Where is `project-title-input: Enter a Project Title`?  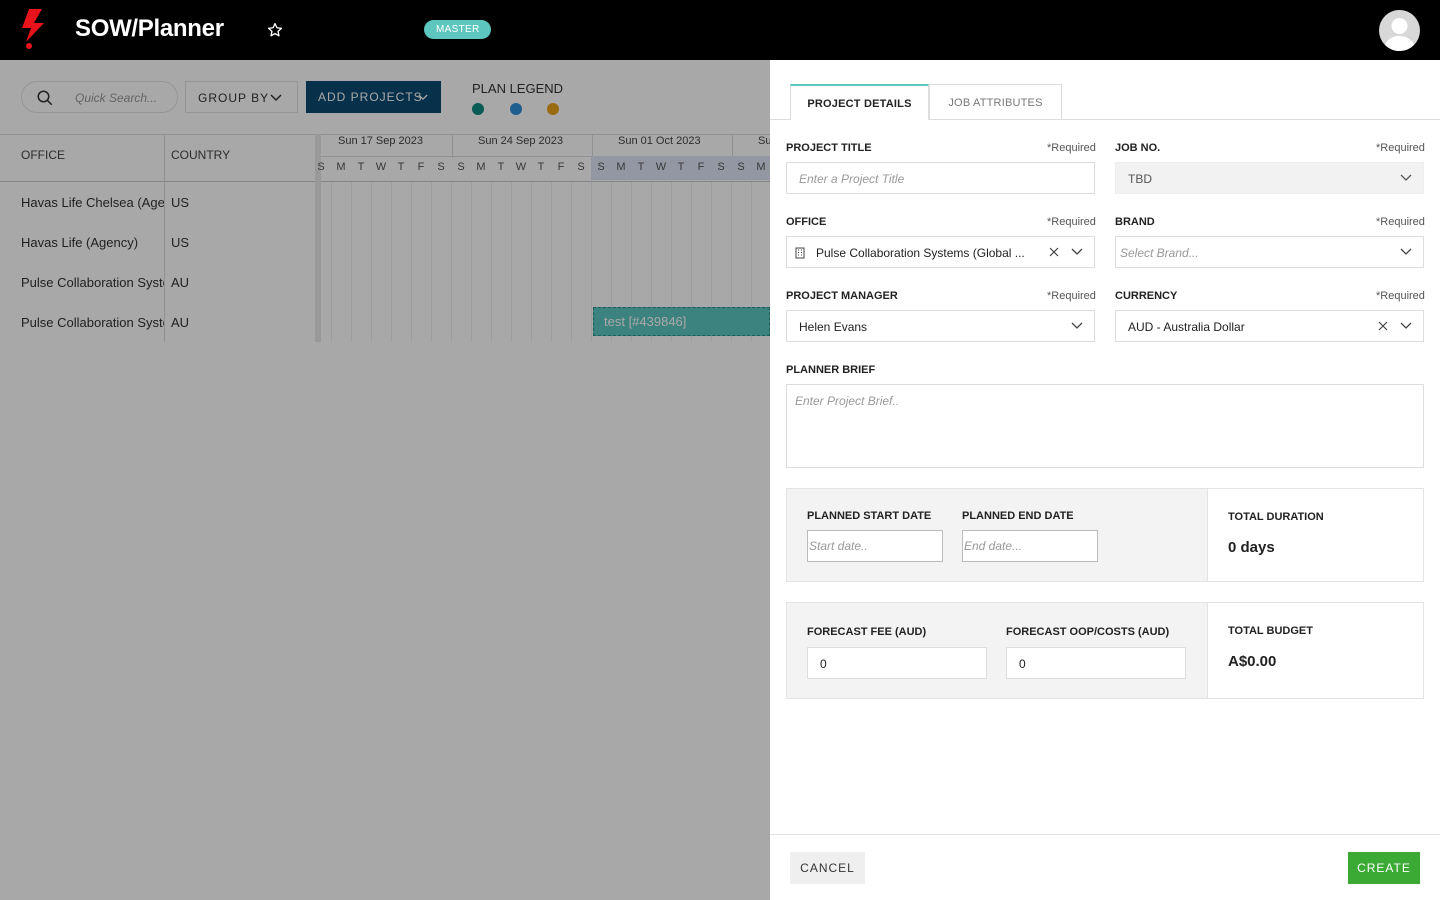
project-title-input: Enter a Project Title is located at coordinates (940, 178).